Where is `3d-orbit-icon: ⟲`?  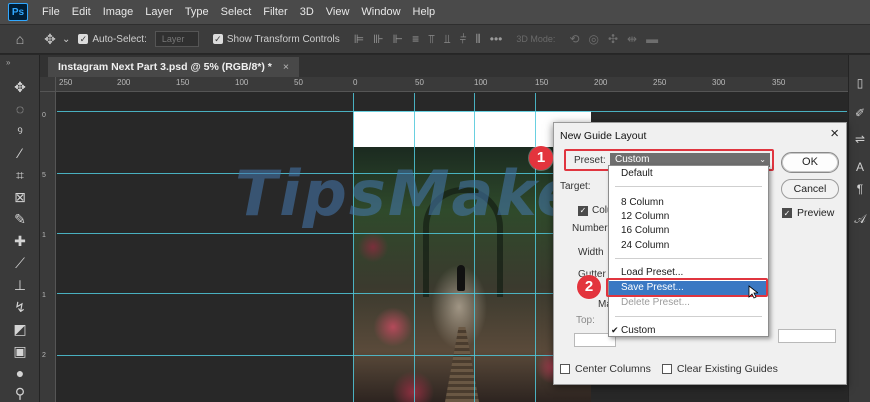
3d-orbit-icon: ⟲ is located at coordinates (574, 39).